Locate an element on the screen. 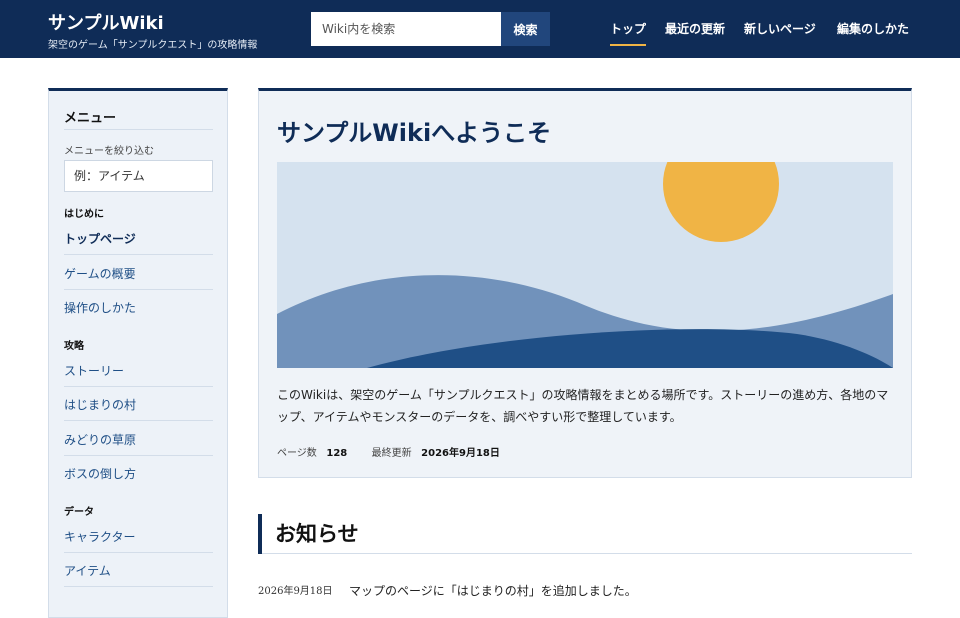 This screenshot has height=618, width=960. news-title: お知らせ is located at coordinates (317, 534).